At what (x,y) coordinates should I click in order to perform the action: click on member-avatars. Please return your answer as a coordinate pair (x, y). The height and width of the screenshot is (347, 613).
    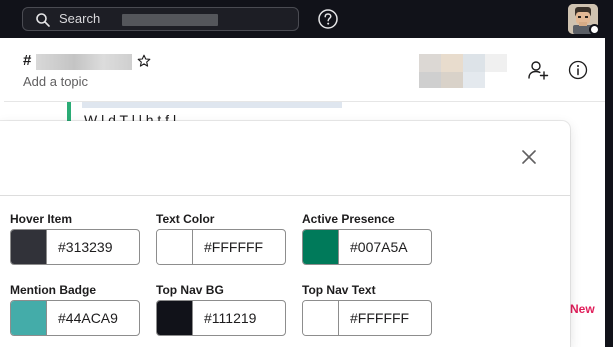
    Looking at the image, I should click on (464, 72).